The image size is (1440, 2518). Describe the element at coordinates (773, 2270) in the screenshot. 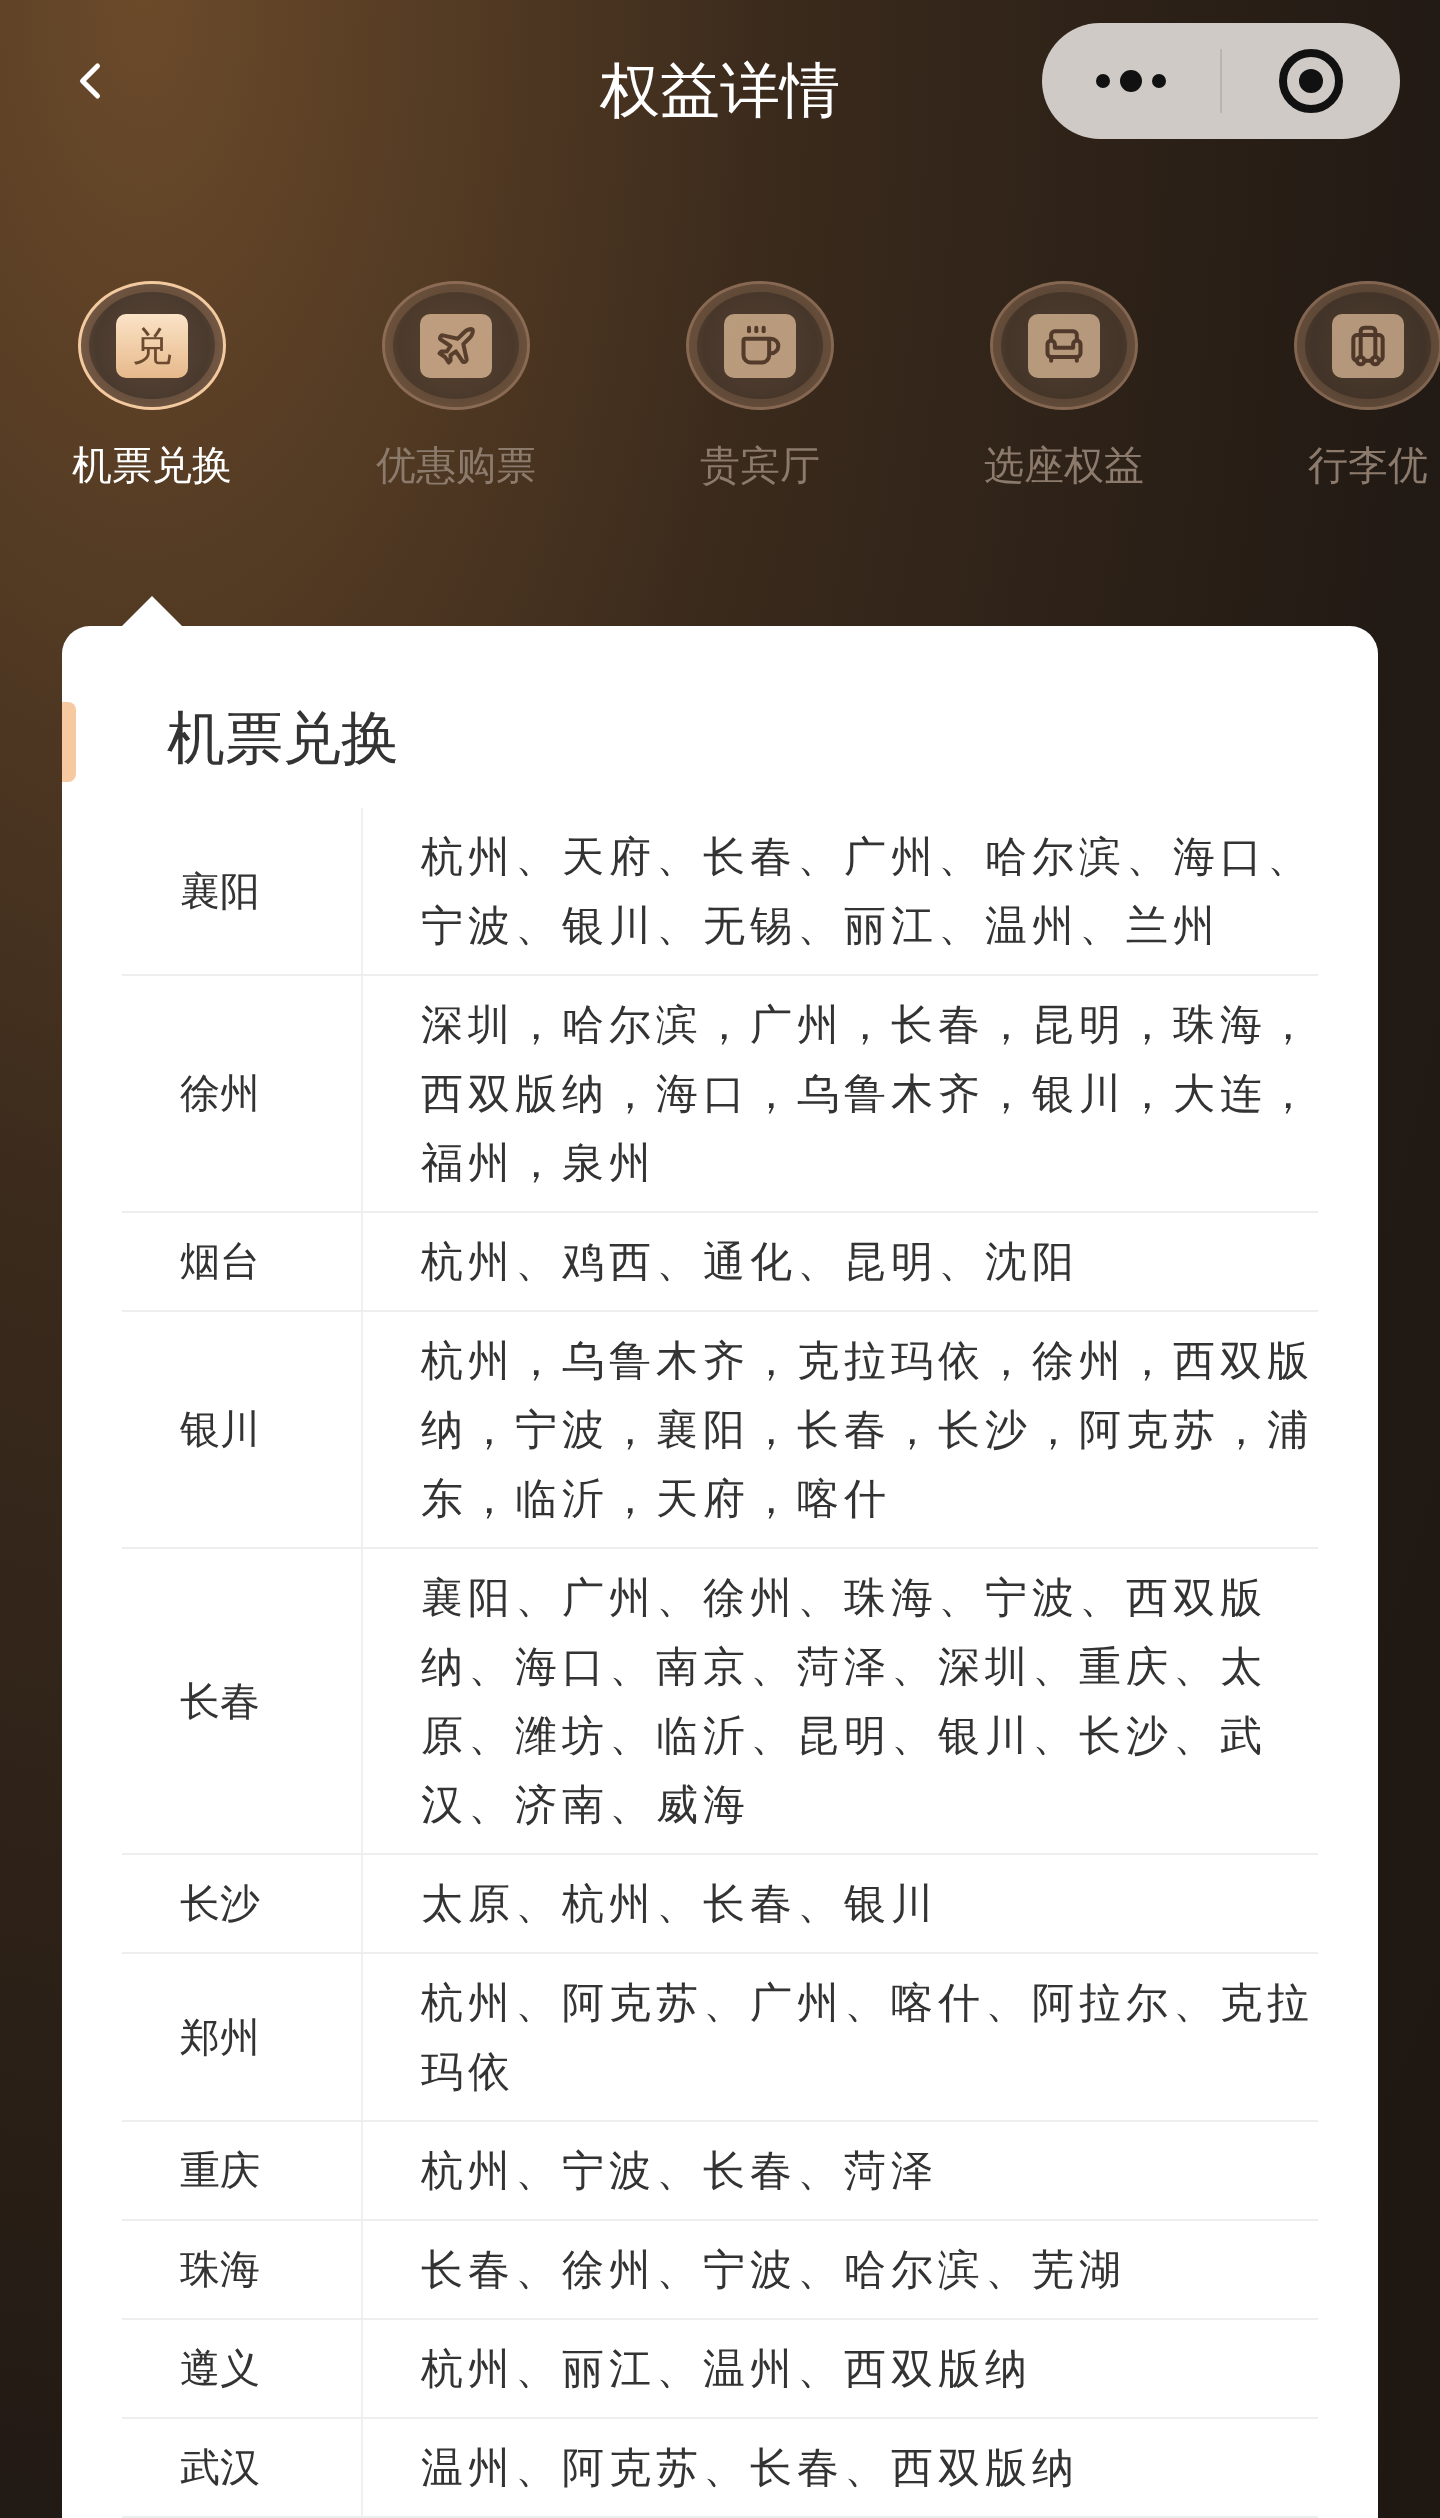

I see `destinations-cell-text: 长春、徐州、宁波、哈尔滨、芜湖` at that location.